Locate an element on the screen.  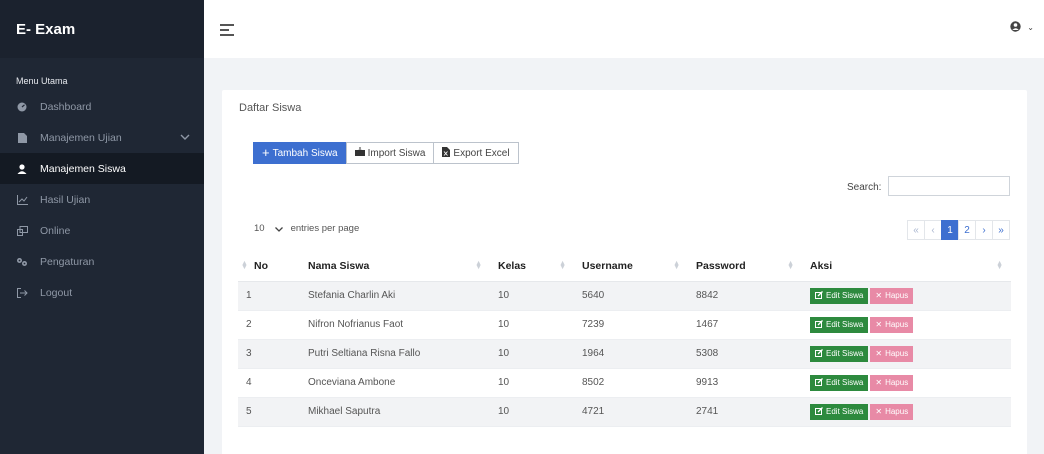
add-student-button: + Tambah Siswa is located at coordinates (300, 153).